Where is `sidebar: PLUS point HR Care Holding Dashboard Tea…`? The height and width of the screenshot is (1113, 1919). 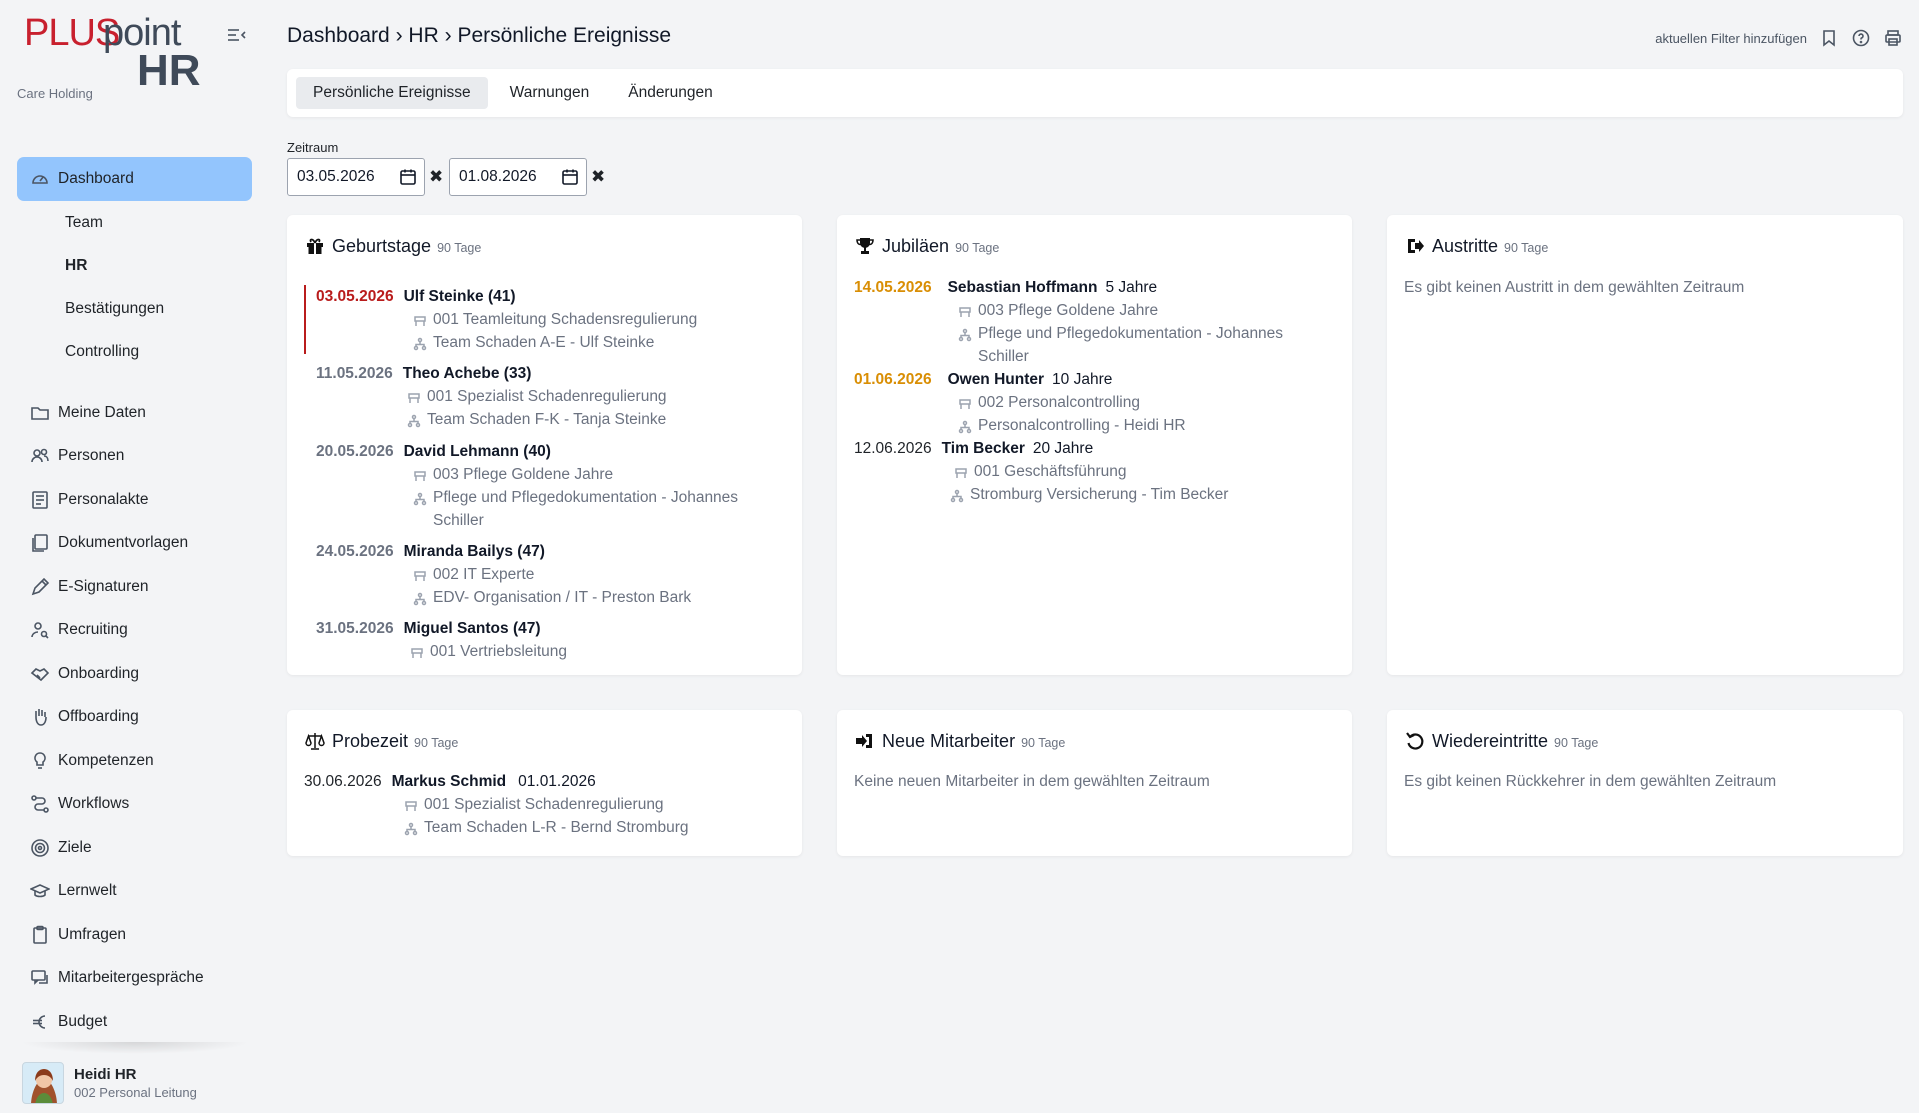 sidebar: PLUS point HR Care Holding Dashboard Tea… is located at coordinates (135, 556).